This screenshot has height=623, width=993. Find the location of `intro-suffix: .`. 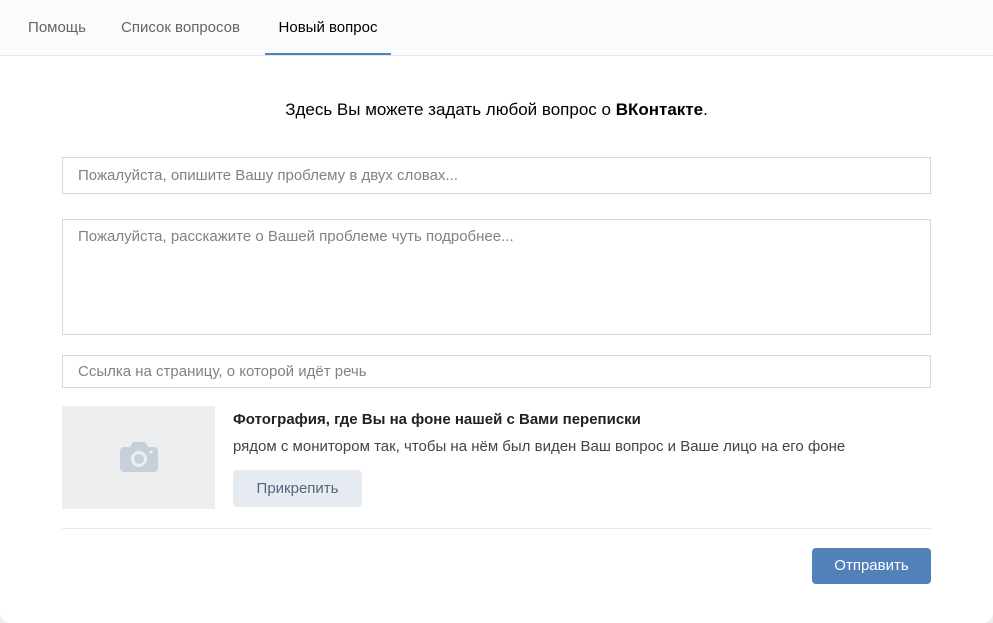

intro-suffix: . is located at coordinates (705, 109).